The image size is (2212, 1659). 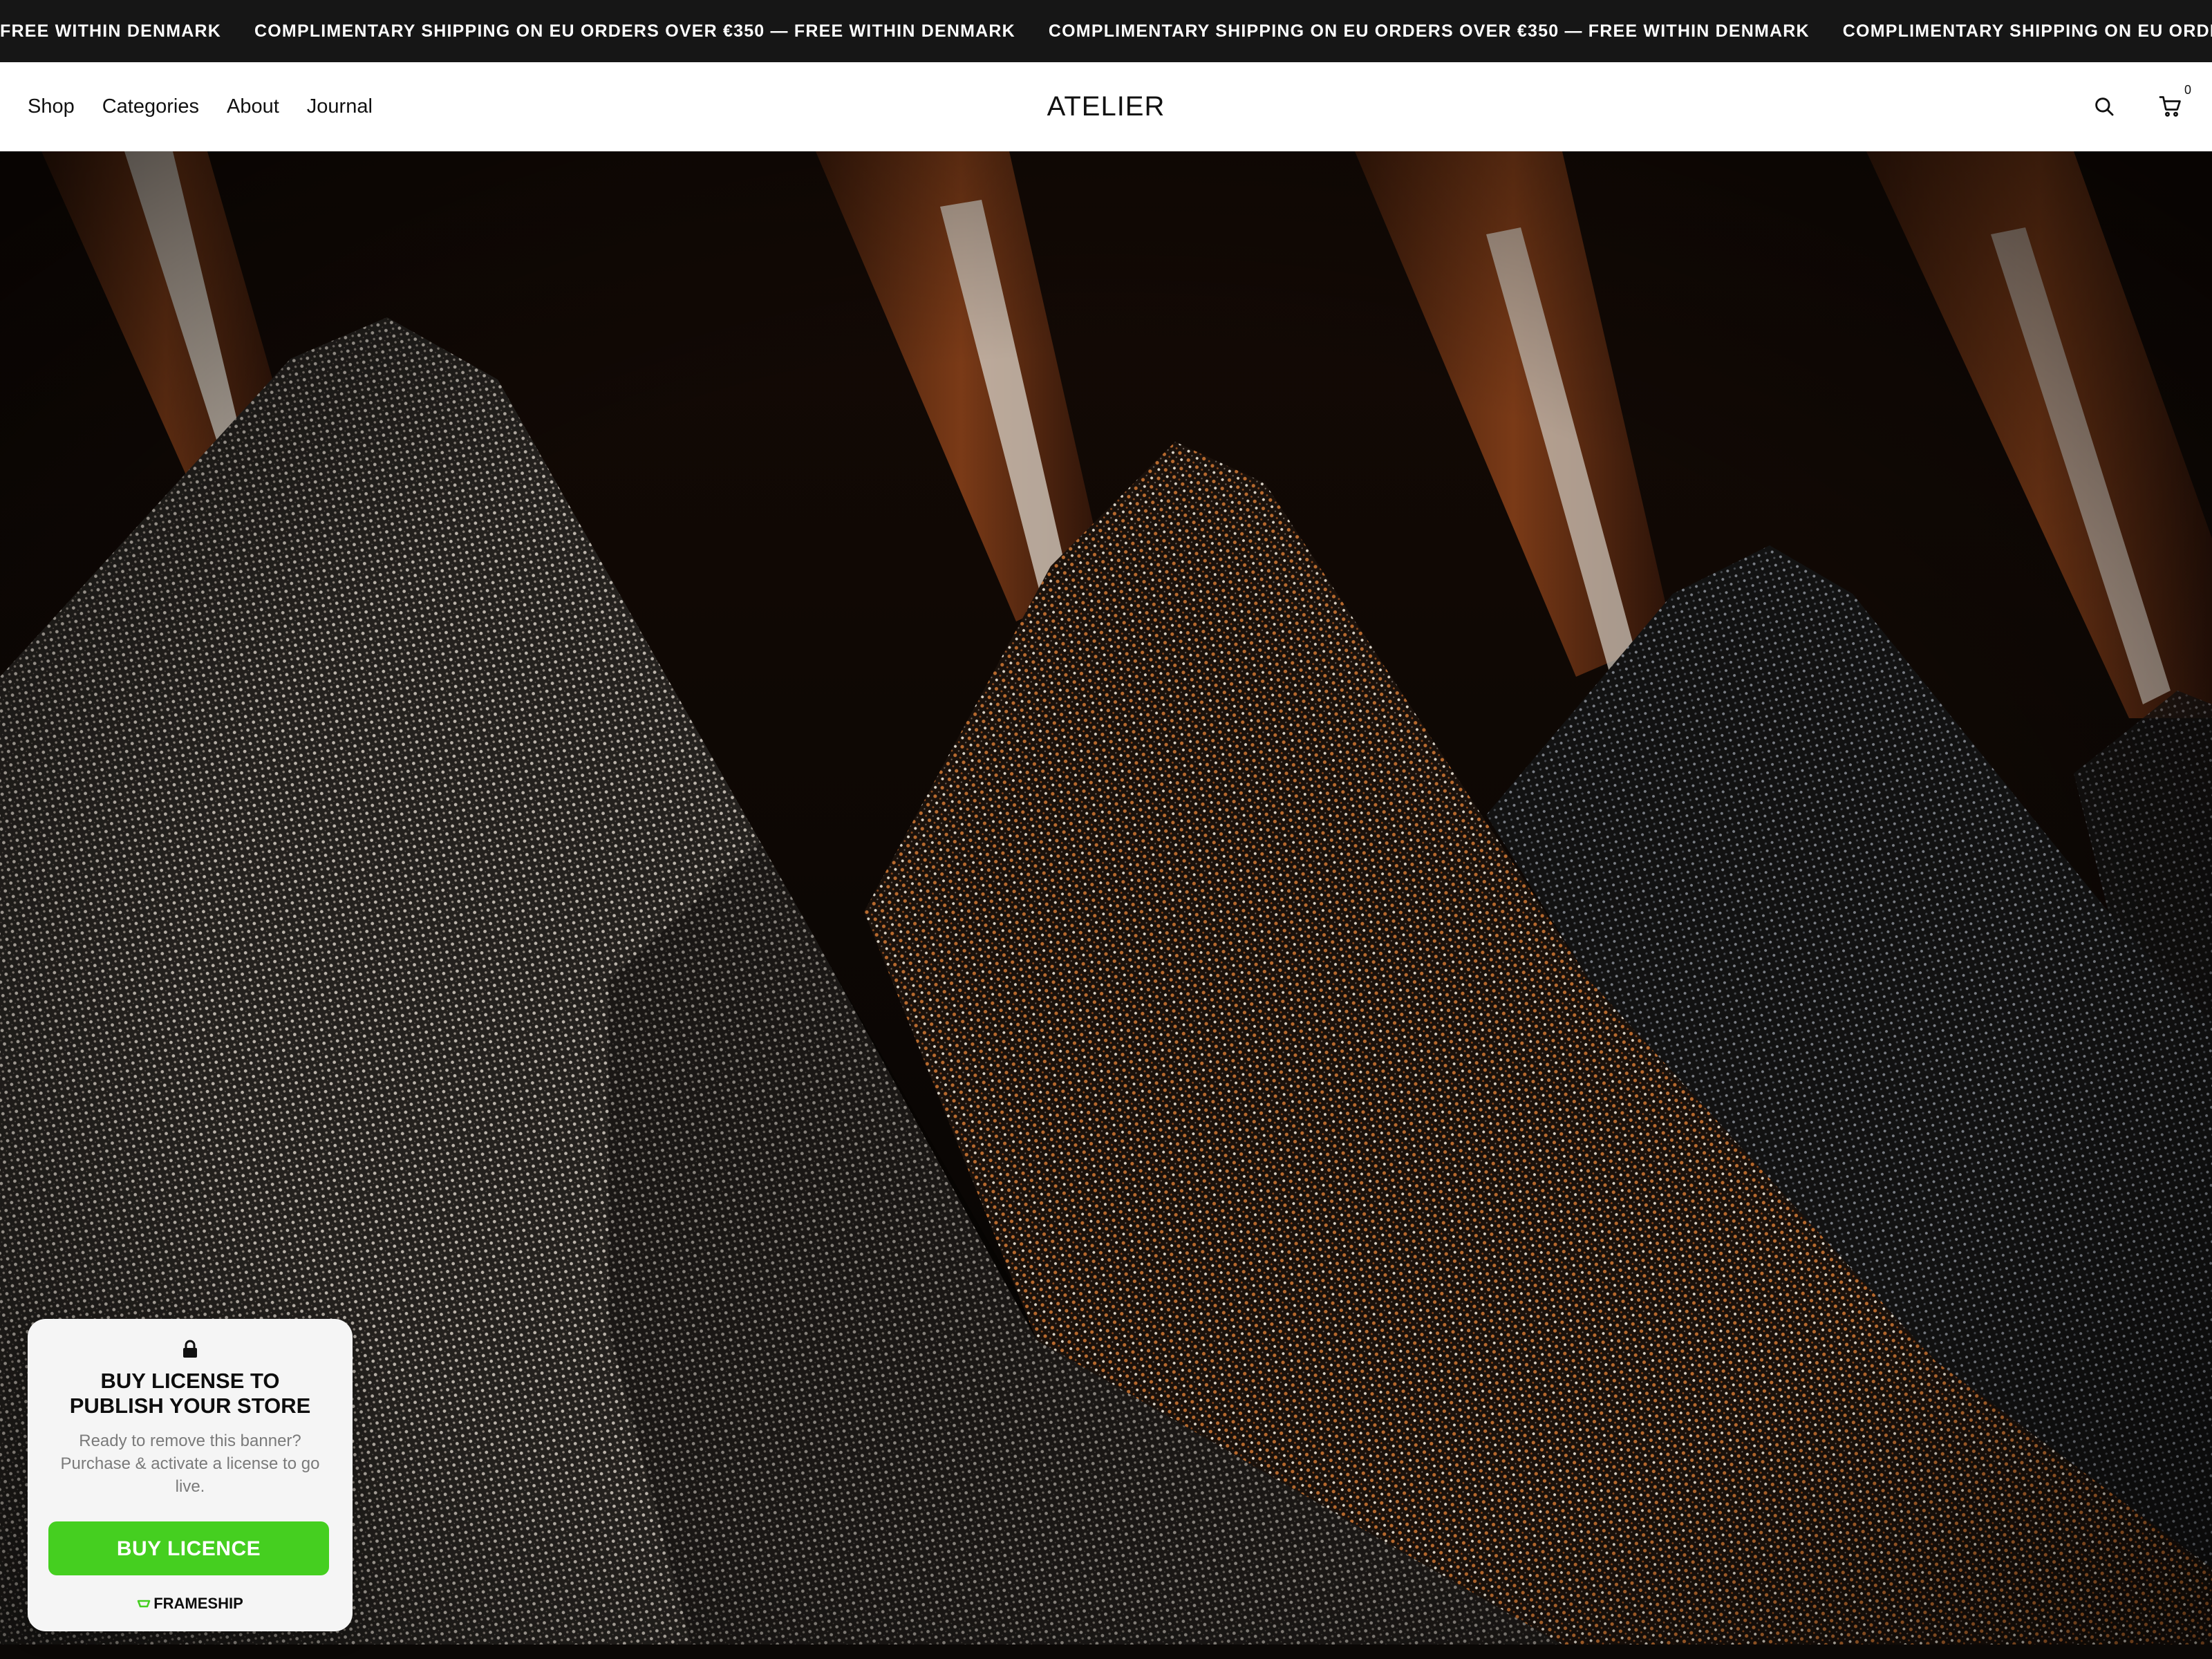 I want to click on header-actions: 0, so click(x=2140, y=106).